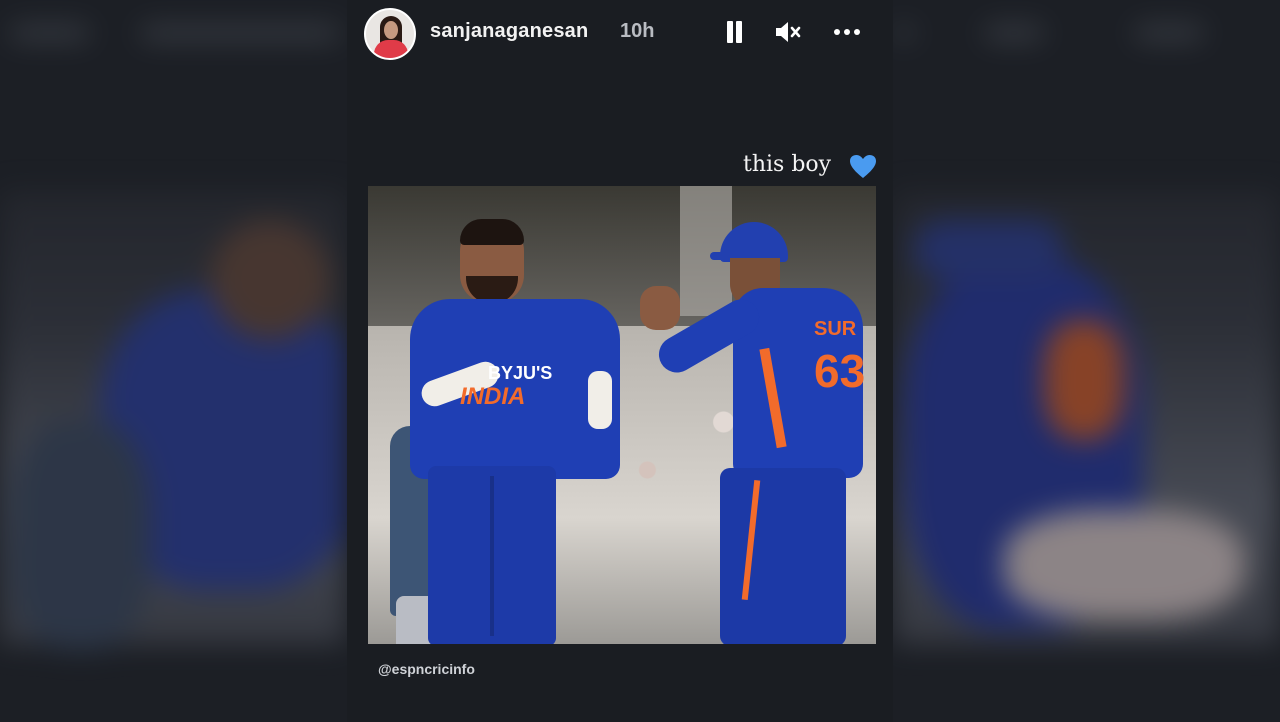 Image resolution: width=1280 pixels, height=722 pixels. I want to click on speaker-muted-icon, so click(788, 32).